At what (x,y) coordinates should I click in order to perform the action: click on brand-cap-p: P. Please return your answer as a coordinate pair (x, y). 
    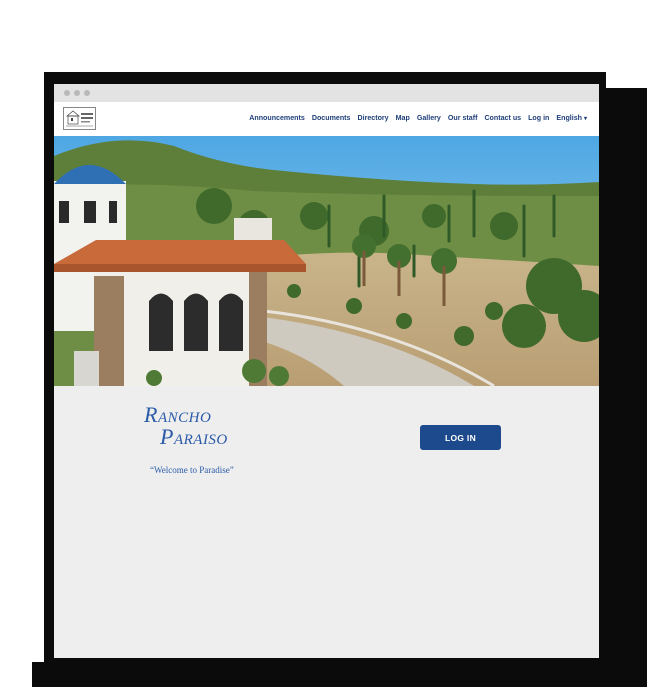
    Looking at the image, I should click on (167, 436).